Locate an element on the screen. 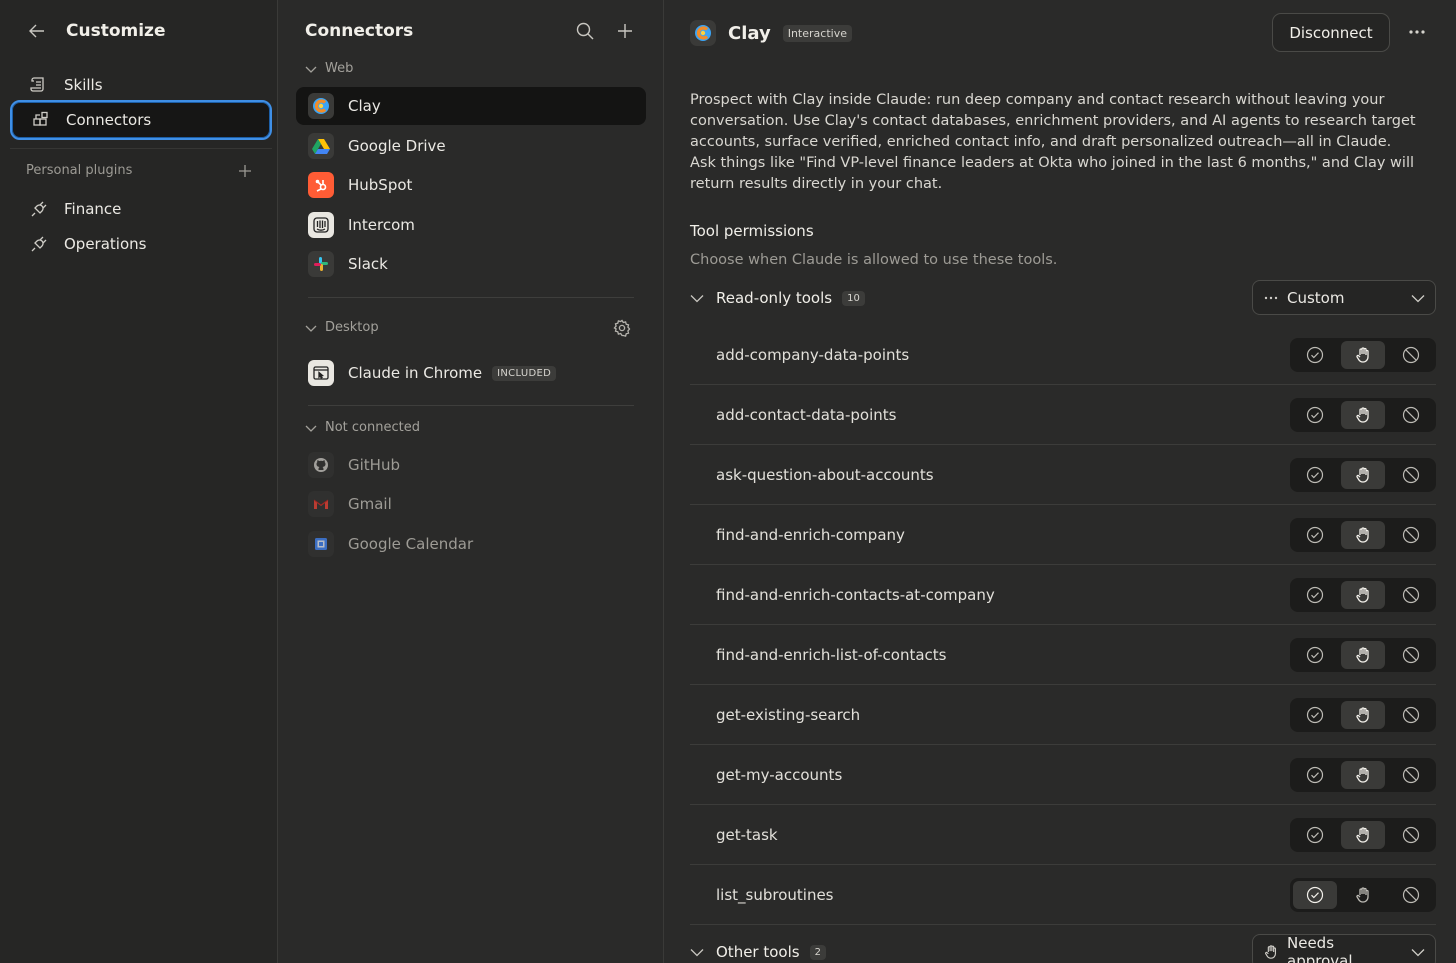 The width and height of the screenshot is (1456, 963). add-plugin-plus-icon is located at coordinates (245, 171).